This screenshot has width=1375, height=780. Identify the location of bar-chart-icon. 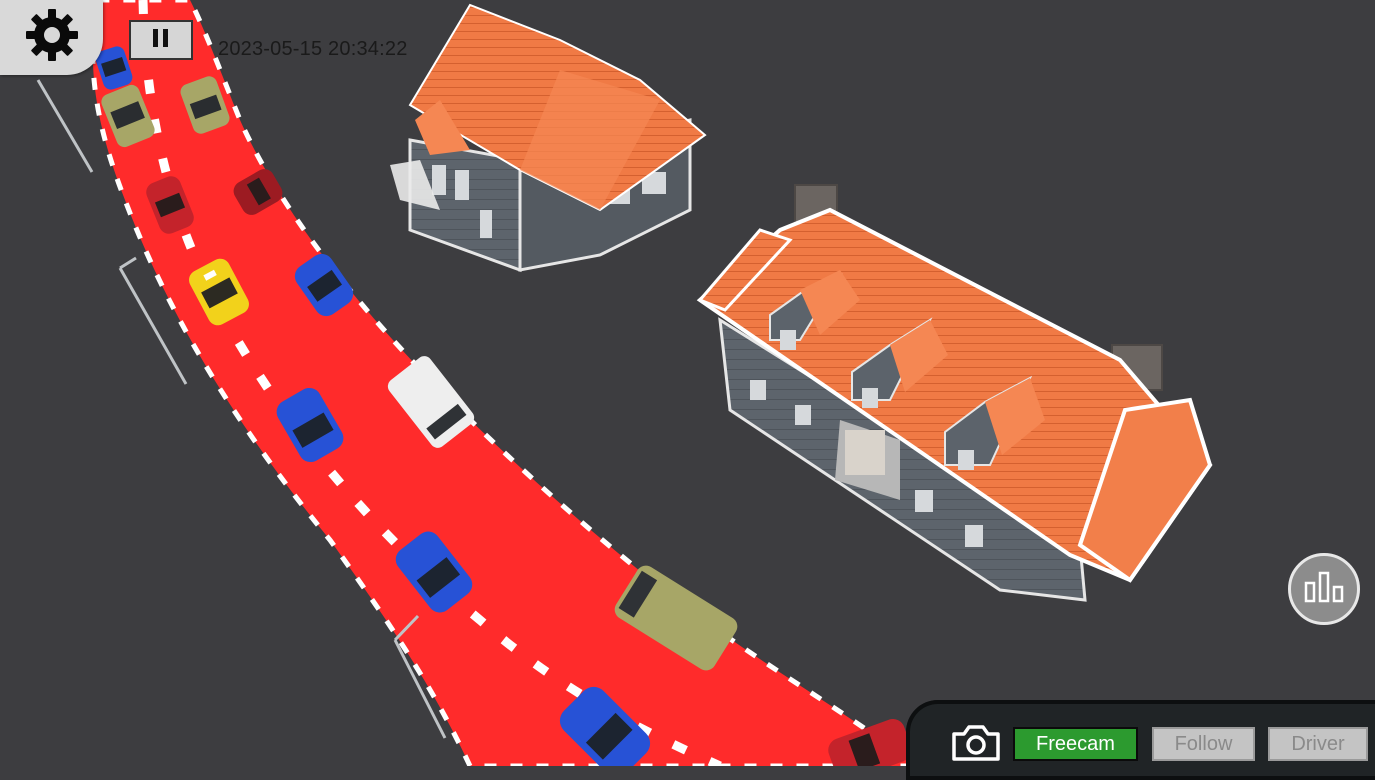
(1324, 589).